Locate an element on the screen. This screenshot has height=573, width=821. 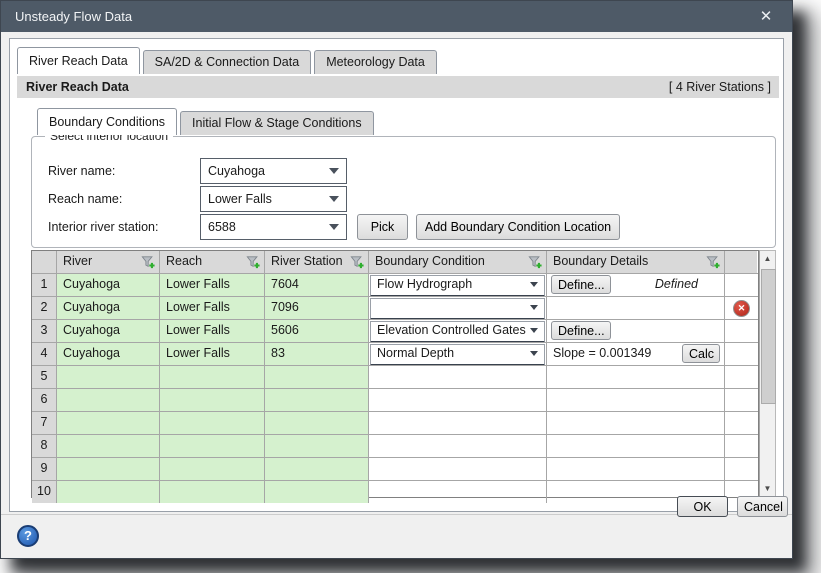
boundary-condition-cell: Flow Hydrograph is located at coordinates (458, 285).